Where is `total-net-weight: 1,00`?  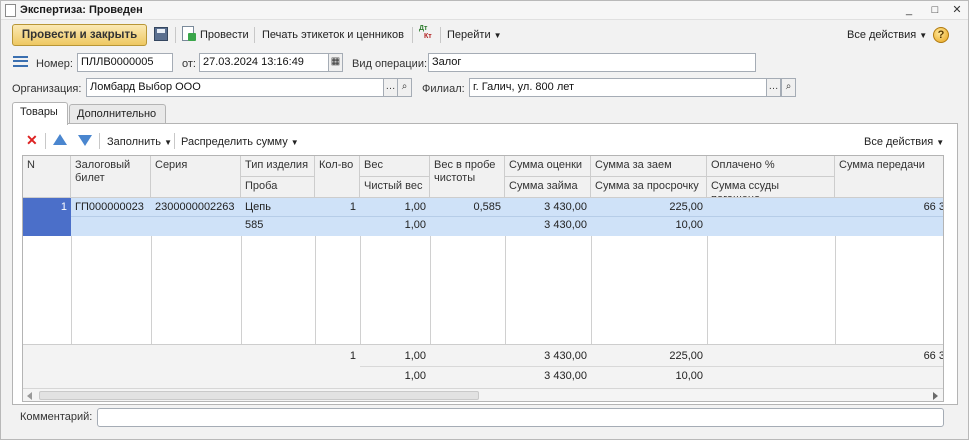
total-net-weight: 1,00 is located at coordinates (415, 376).